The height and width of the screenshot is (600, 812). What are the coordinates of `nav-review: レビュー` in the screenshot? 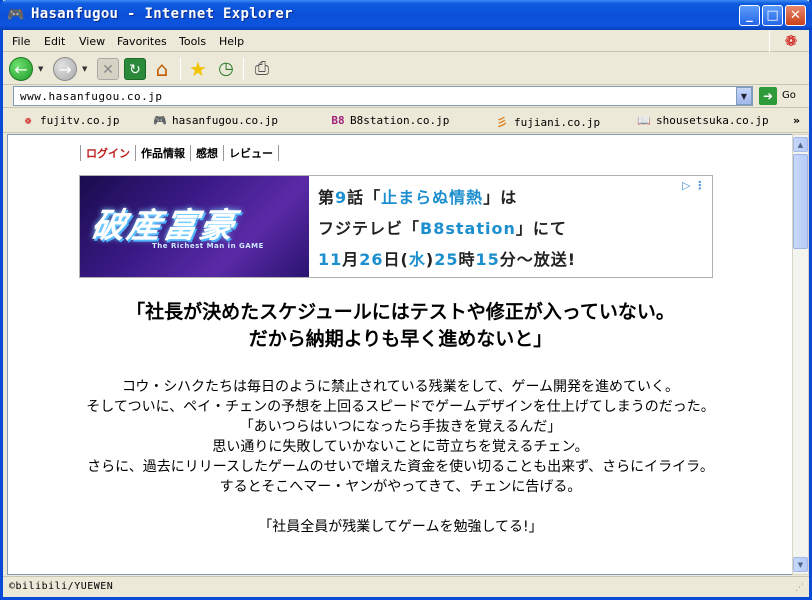 It's located at (251, 153).